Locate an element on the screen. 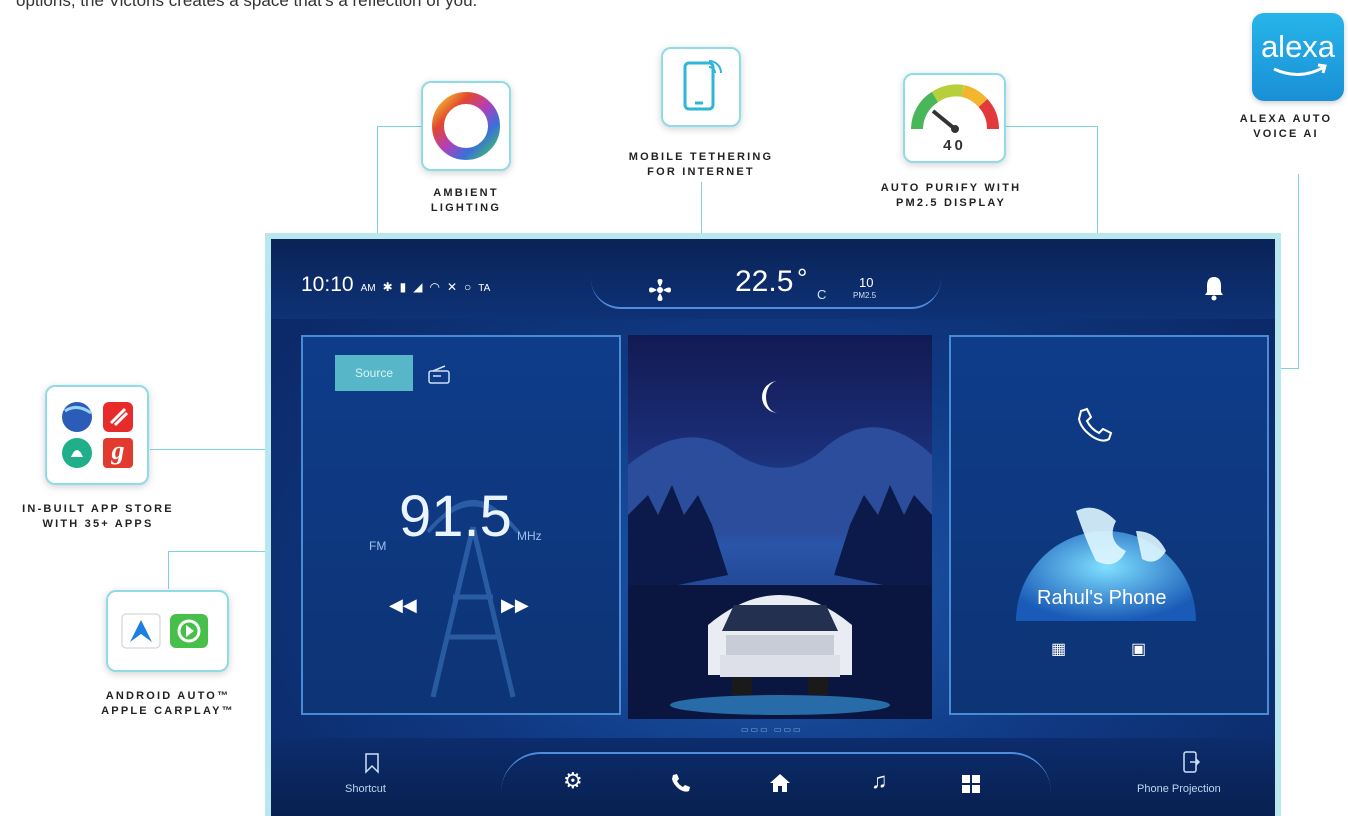  home-icon is located at coordinates (780, 783).